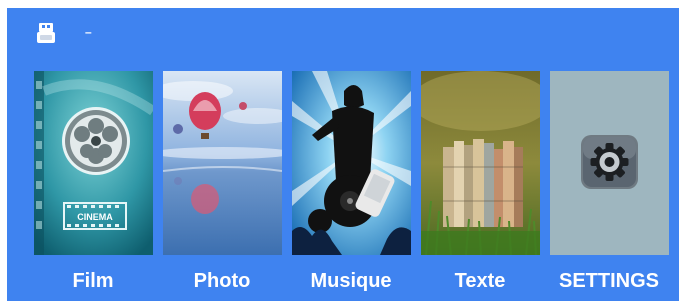 This screenshot has height=303, width=684. I want to click on menu-label-film: Film, so click(93, 281).